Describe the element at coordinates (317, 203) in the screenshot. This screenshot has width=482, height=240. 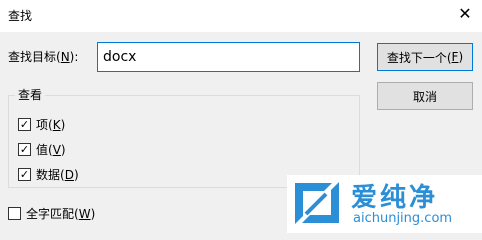
I see `watermark-logo-icon` at that location.